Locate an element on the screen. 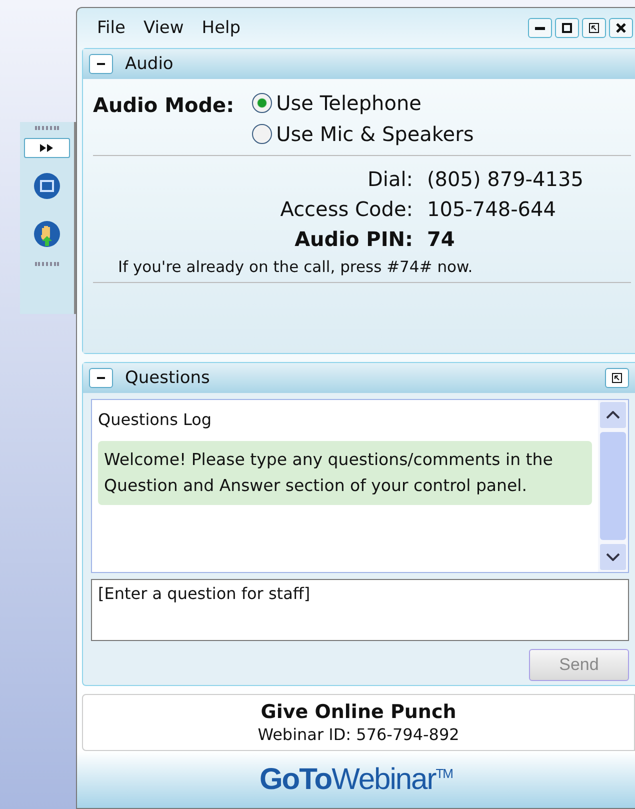 This screenshot has width=635, height=809. phone-number: (805) 879-4135 is located at coordinates (505, 179).